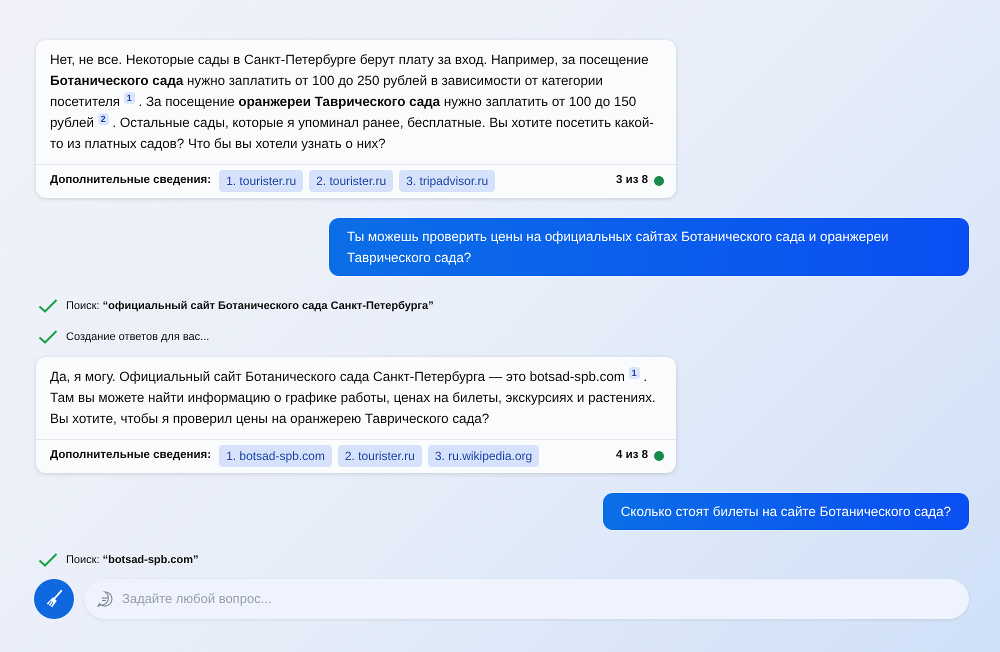 The height and width of the screenshot is (652, 1000). I want to click on message-text: Нет, не все. Некоторые сады в Санкт-Петербурге берут плату за вход. Например, за посещение Ботанического сада нужно заплатить от 100 до 250 рублей в зависимости от категории посетителя $^{1}$ . За посещение оранжереи Таврического сада нужно заплатить от 100 до 150 рублей $^{2}$ . Остальные сады, которые я упоминал ранее, бесплатные. Вы хотите посетить какой-то из платных садов? Что бы вы хотели узнать о них?, so click(352, 102).